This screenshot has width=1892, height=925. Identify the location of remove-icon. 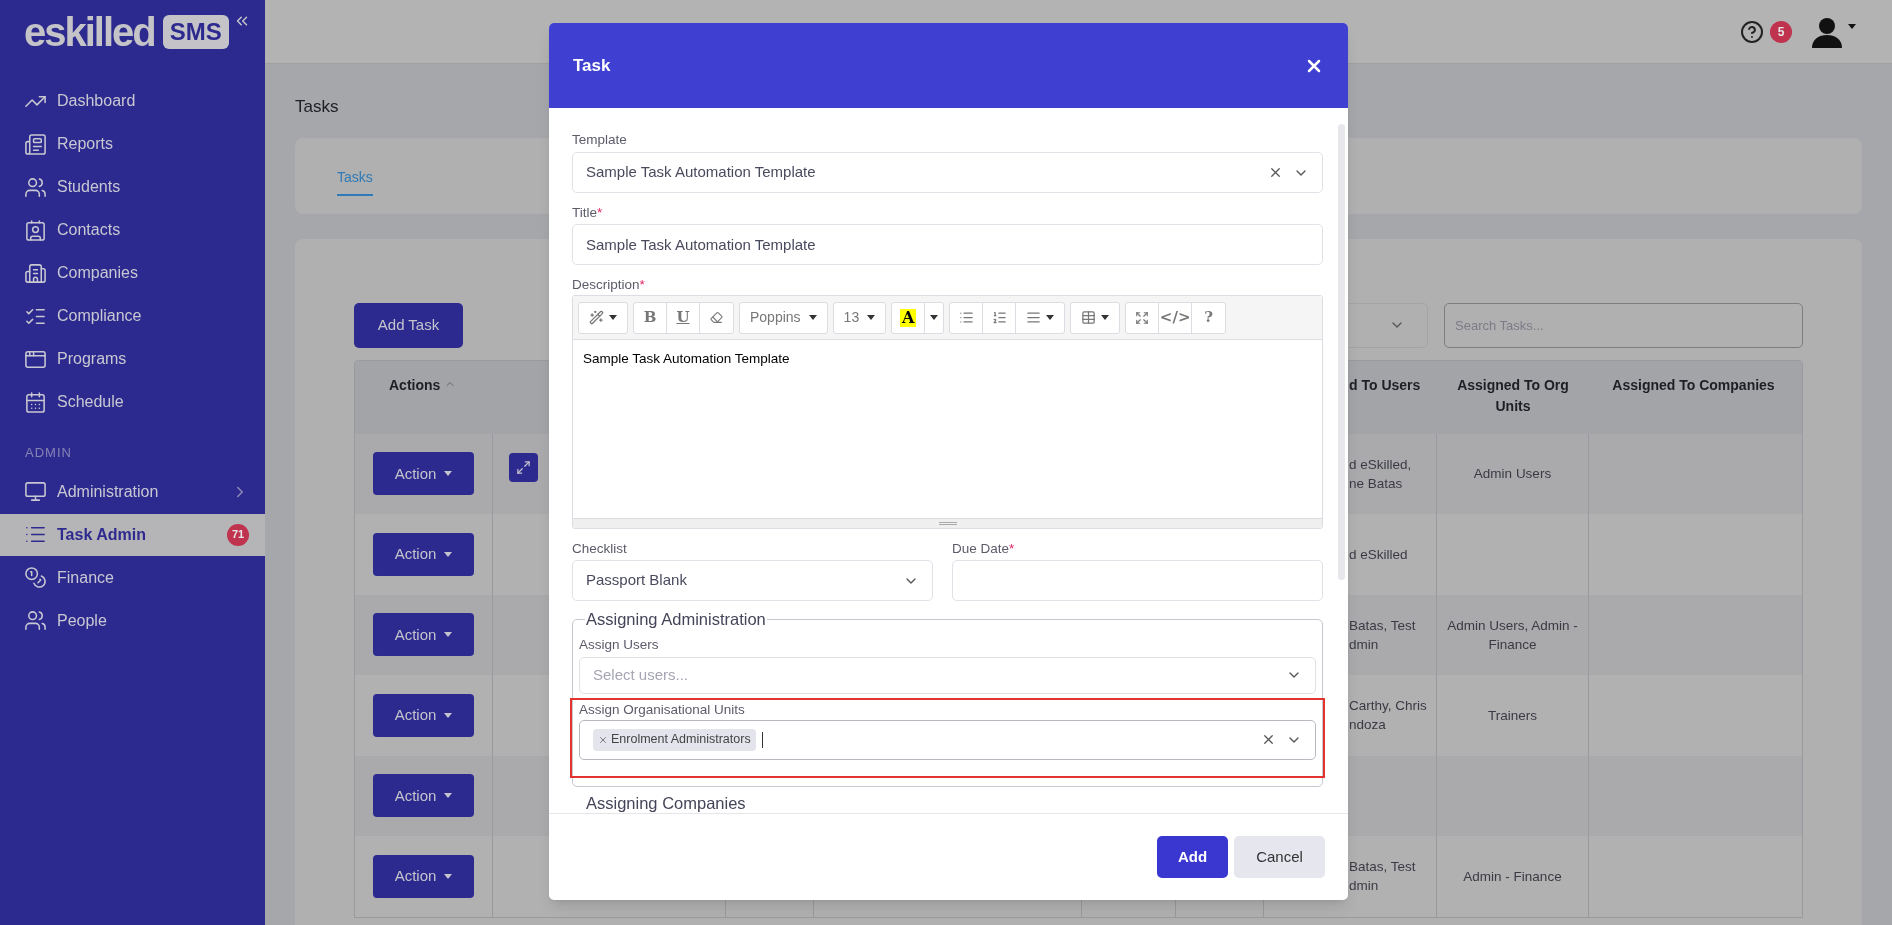
(603, 739).